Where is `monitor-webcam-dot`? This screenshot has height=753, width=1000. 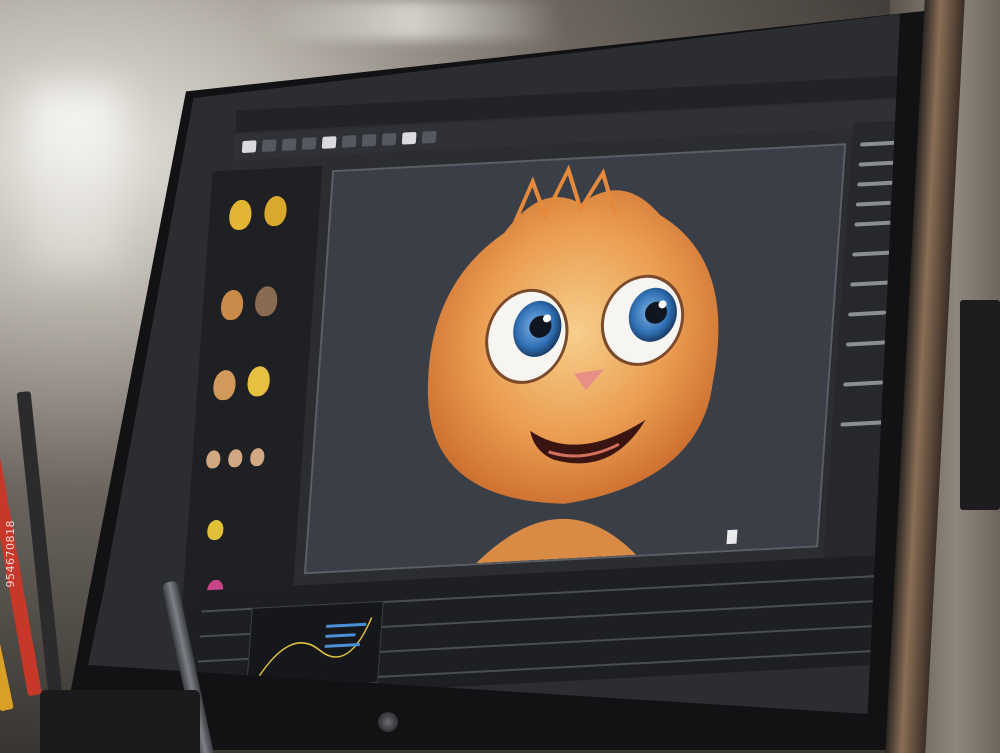 monitor-webcam-dot is located at coordinates (388, 722).